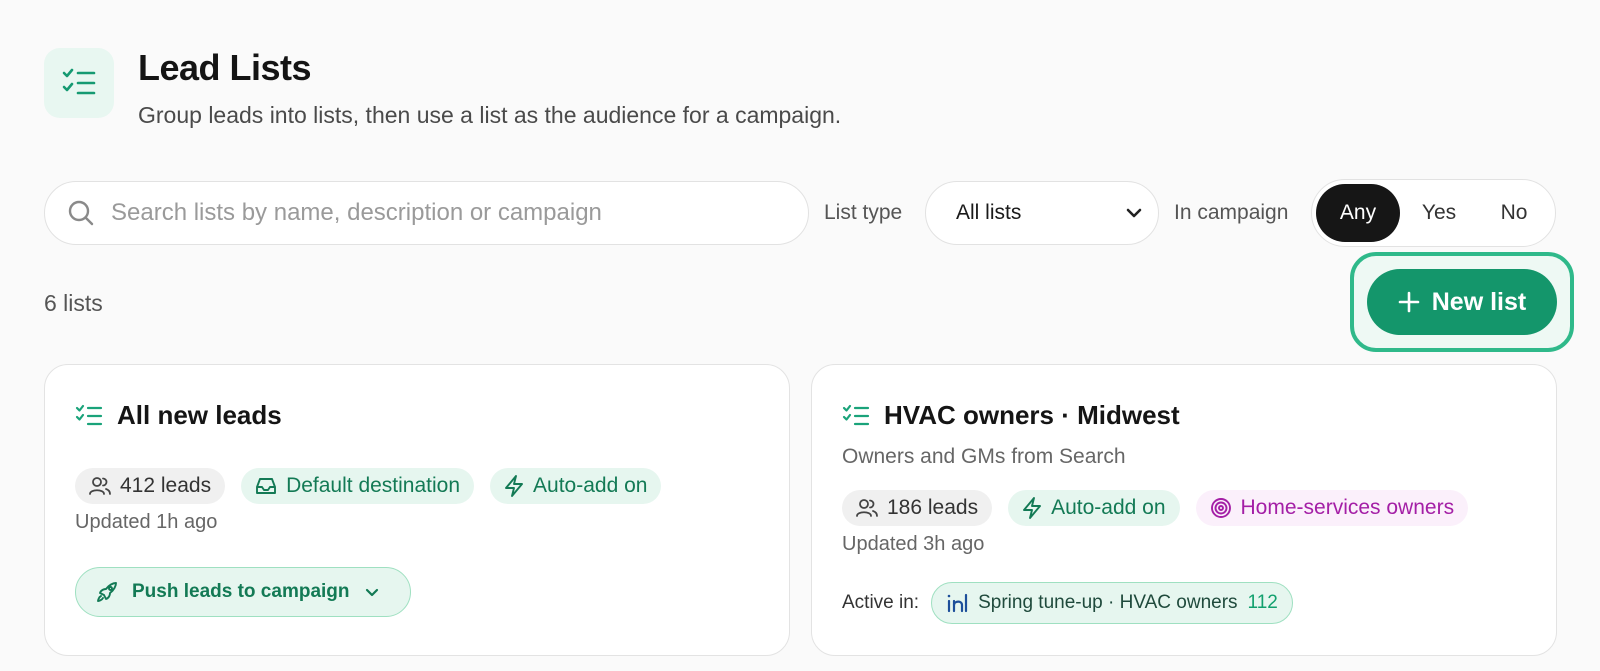 Image resolution: width=1600 pixels, height=671 pixels. Describe the element at coordinates (1221, 508) in the screenshot. I see `target-icon` at that location.